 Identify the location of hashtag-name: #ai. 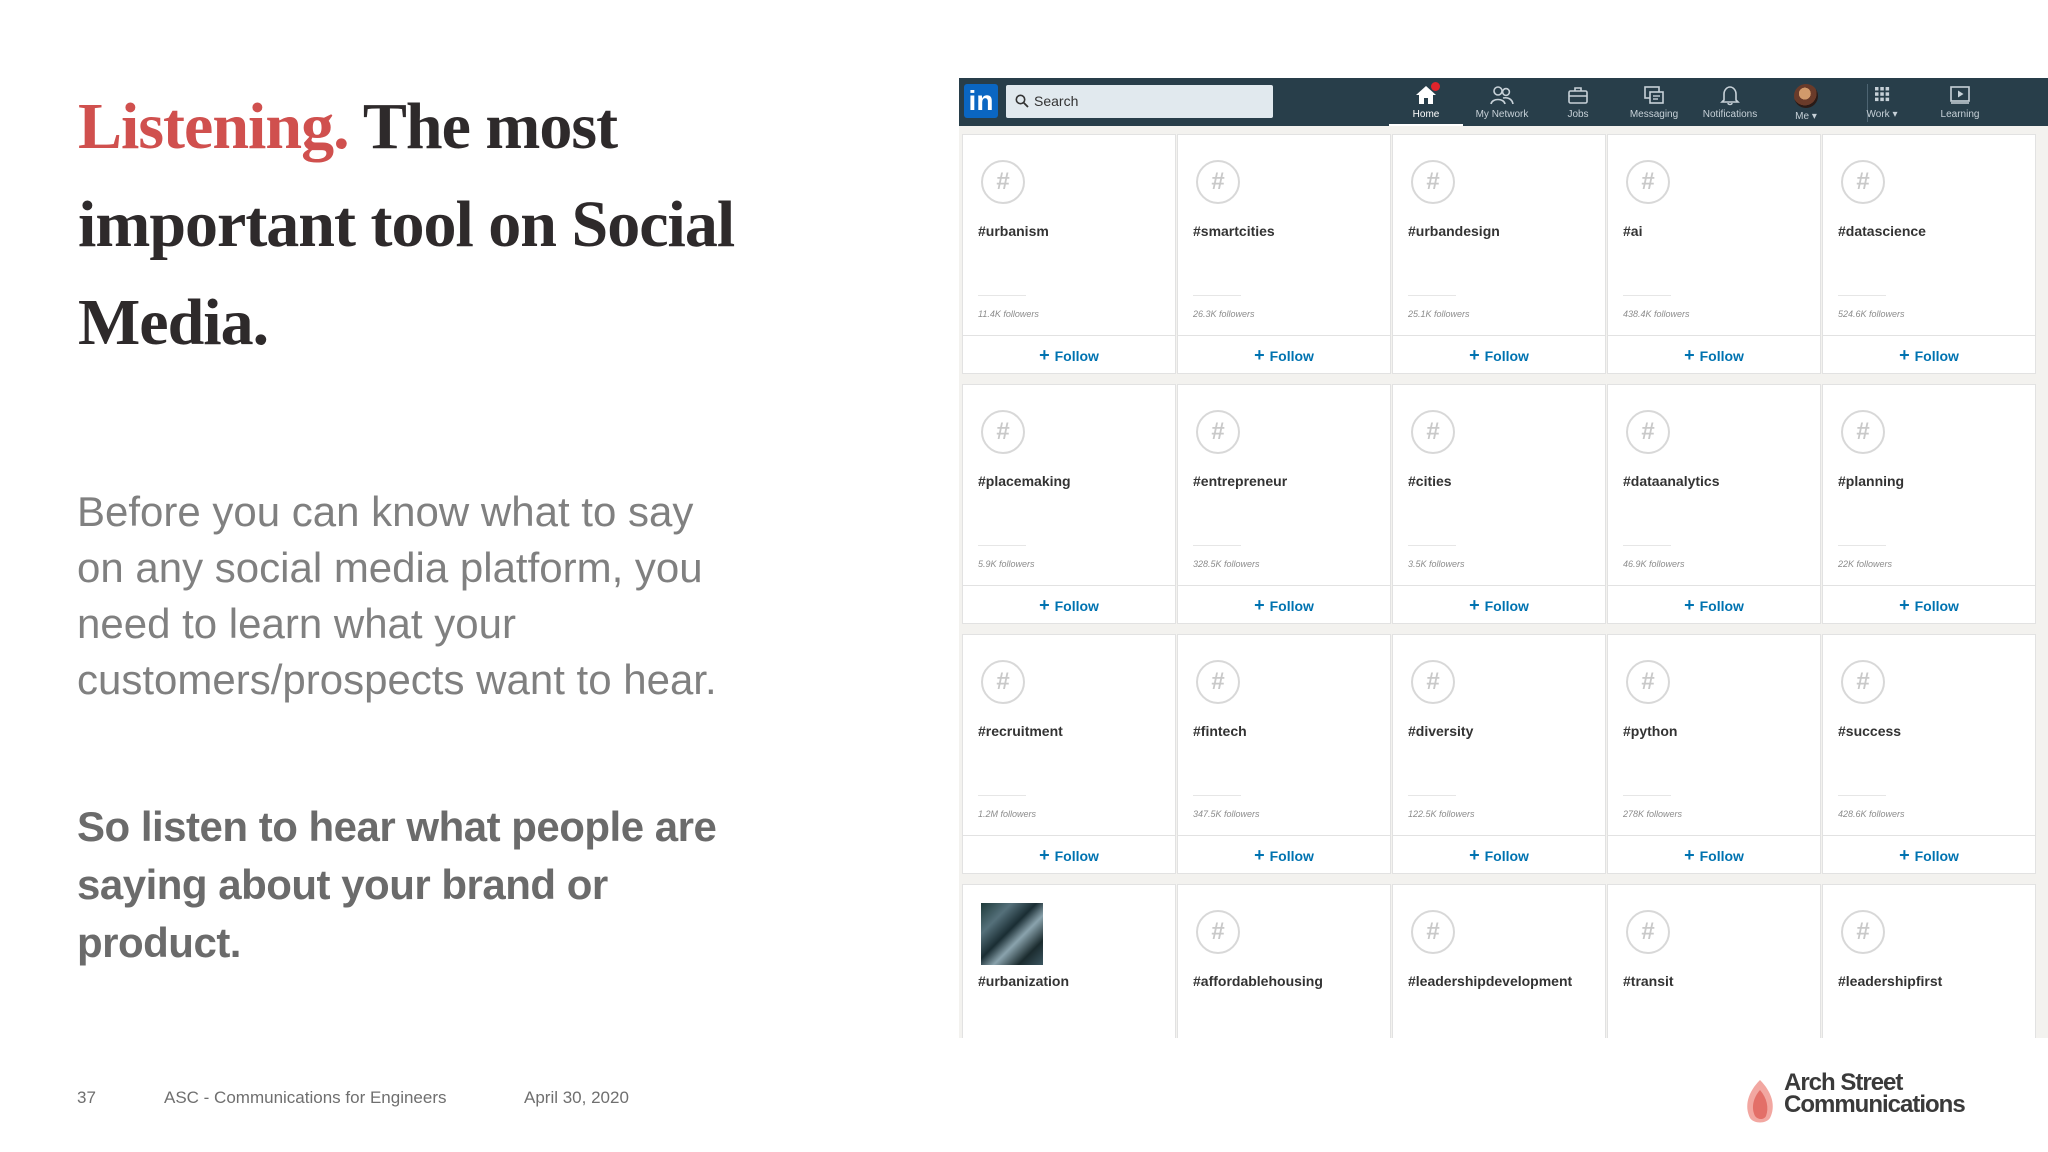
(1632, 231).